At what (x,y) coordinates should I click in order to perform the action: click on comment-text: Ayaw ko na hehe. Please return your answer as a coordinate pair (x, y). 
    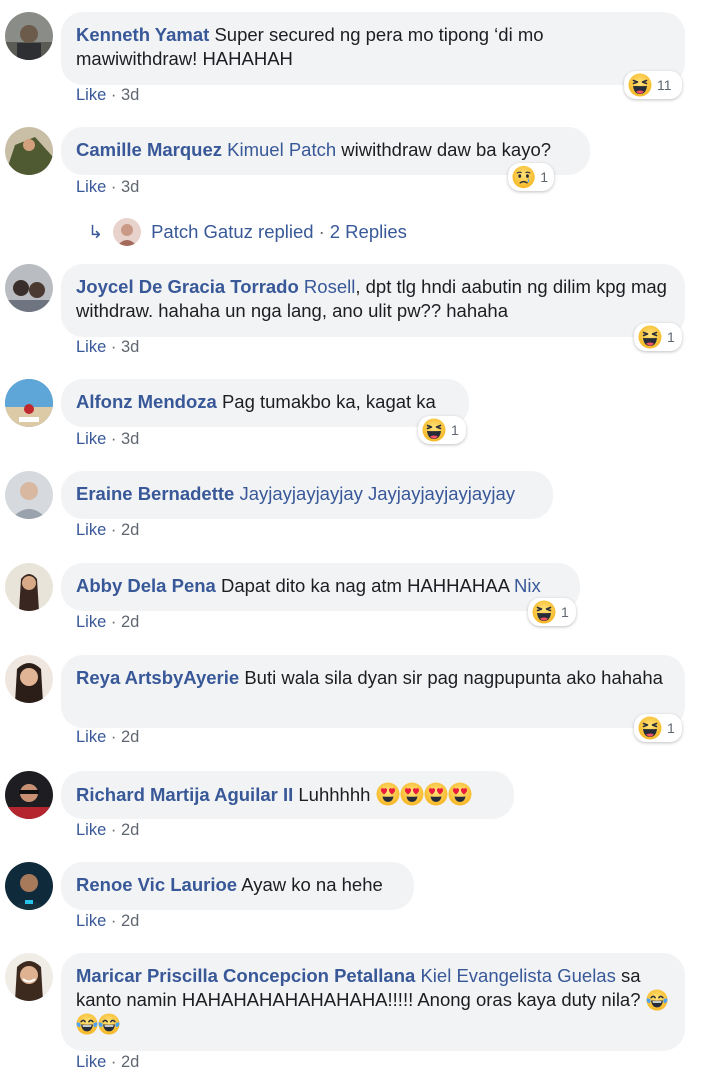
    Looking at the image, I should click on (312, 884).